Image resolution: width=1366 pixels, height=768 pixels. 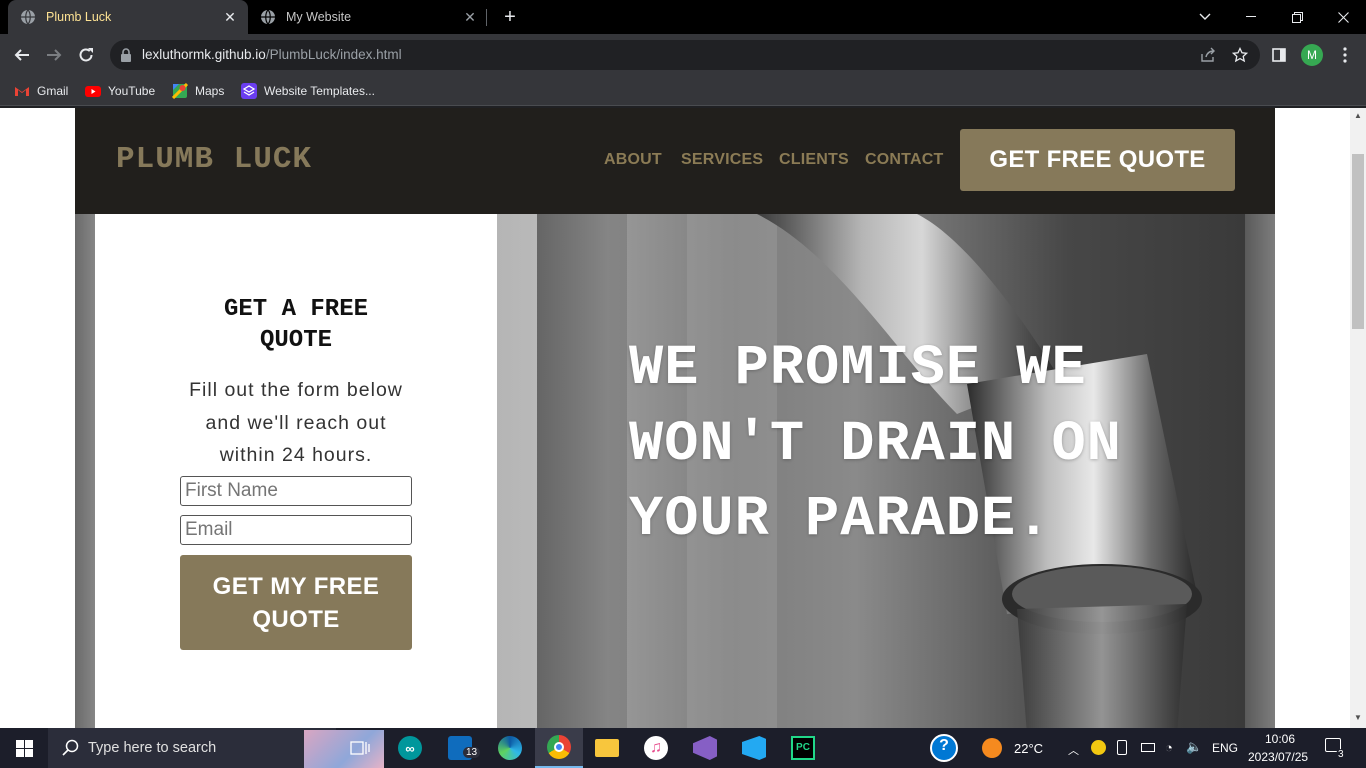 I want to click on taskbar-visual-studio, so click(x=705, y=748).